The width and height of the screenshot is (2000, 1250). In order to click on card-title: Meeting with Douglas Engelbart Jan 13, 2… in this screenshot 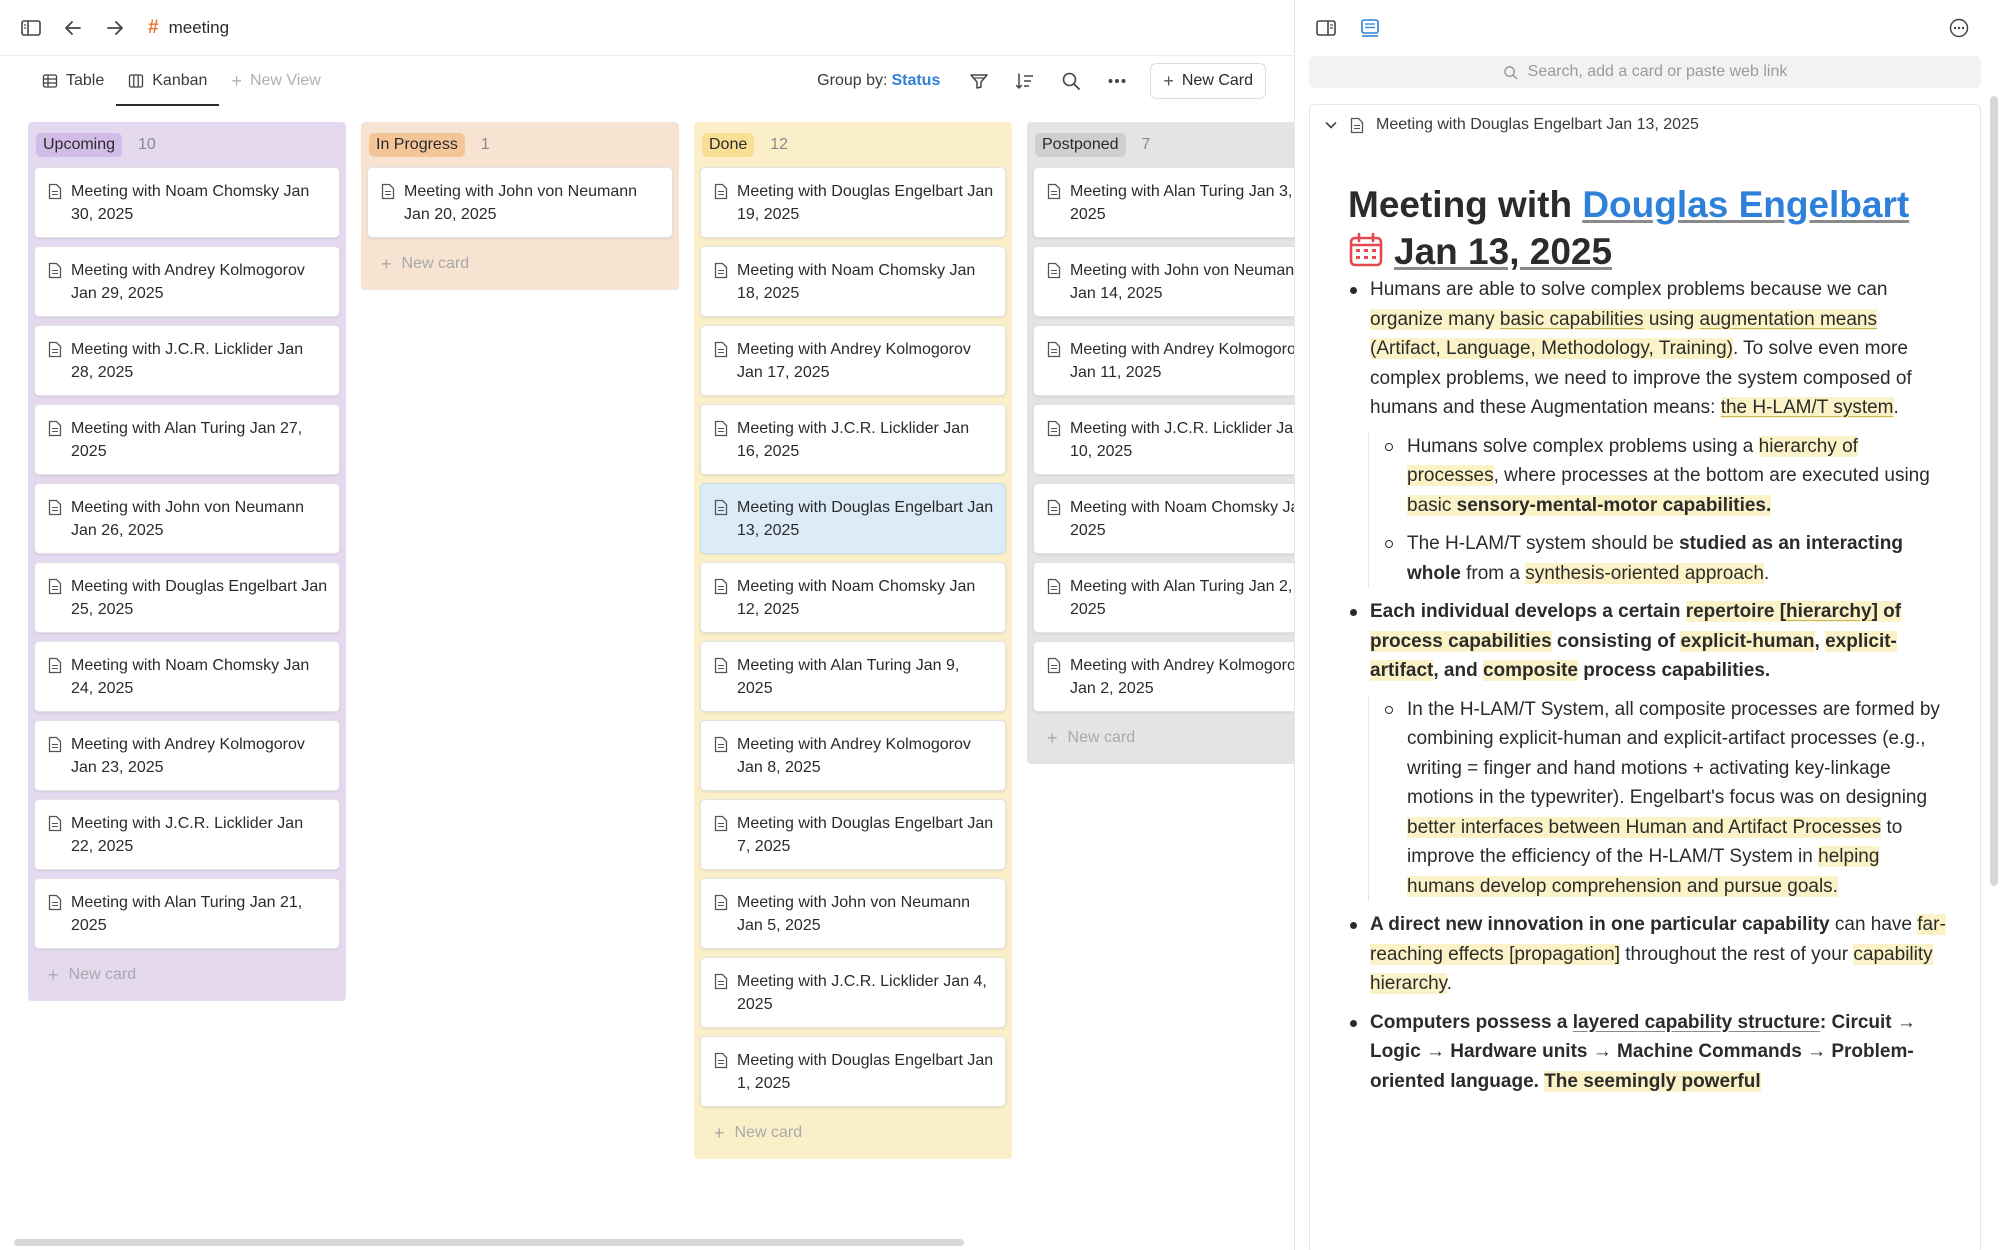, I will do `click(865, 519)`.